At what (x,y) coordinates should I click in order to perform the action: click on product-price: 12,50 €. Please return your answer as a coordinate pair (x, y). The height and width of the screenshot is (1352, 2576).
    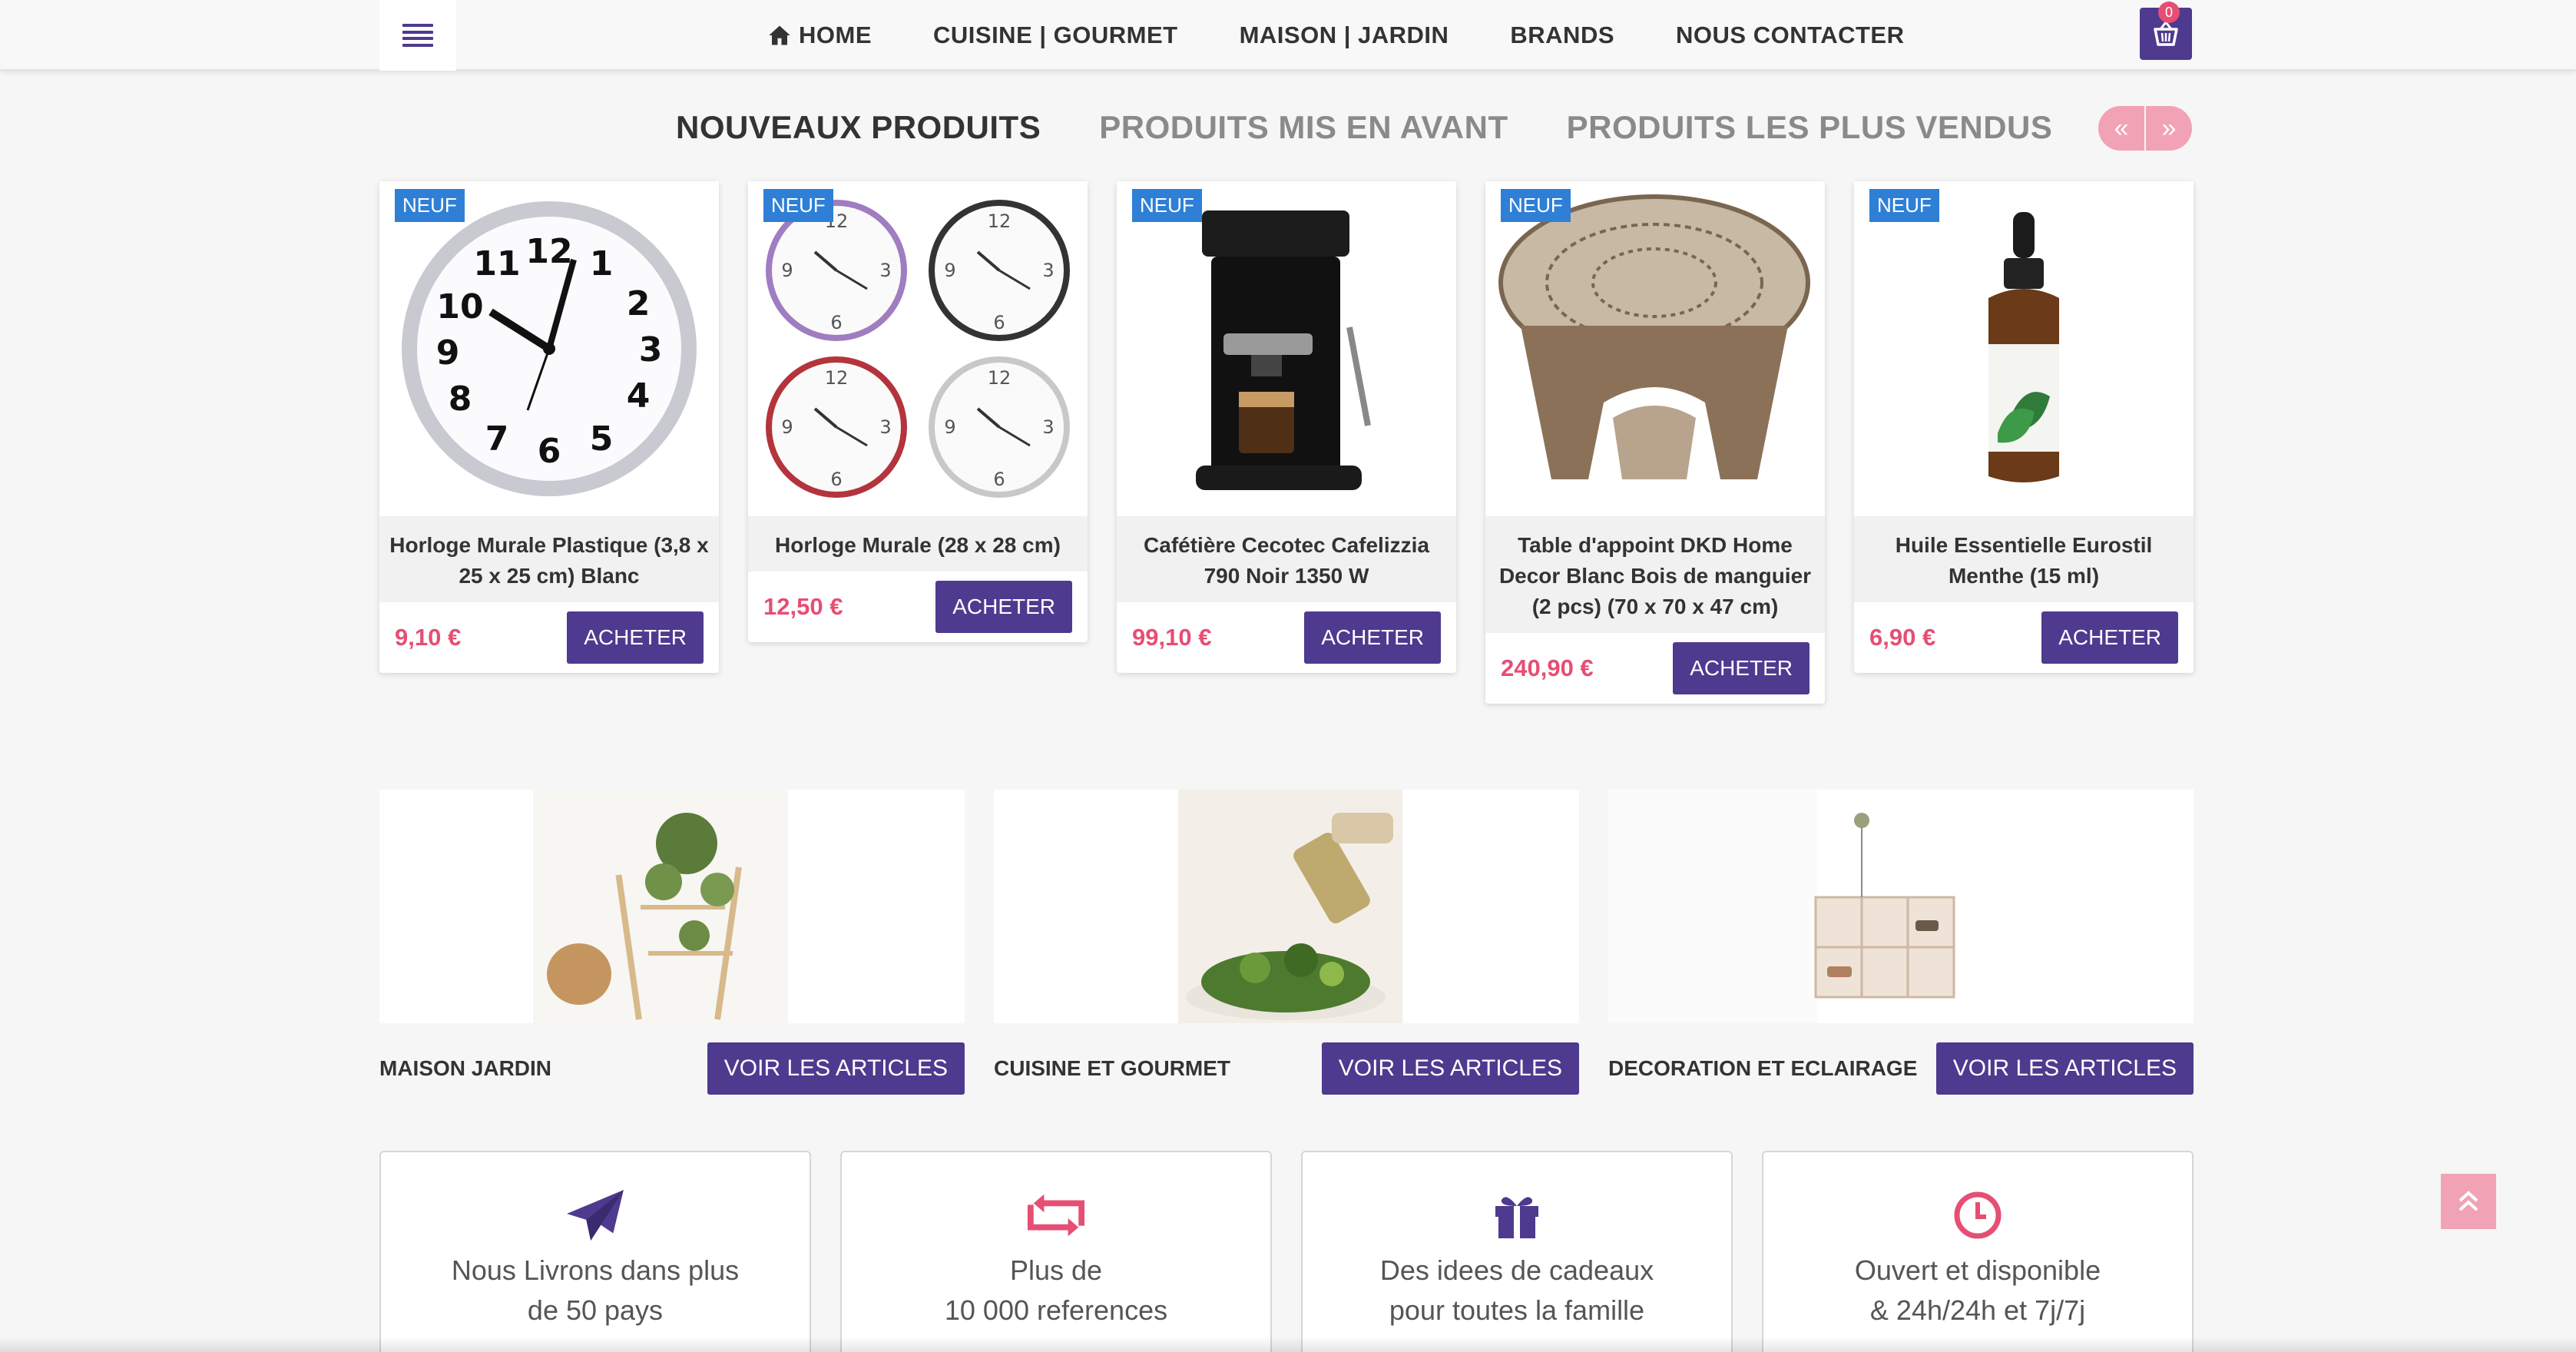
    Looking at the image, I should click on (803, 606).